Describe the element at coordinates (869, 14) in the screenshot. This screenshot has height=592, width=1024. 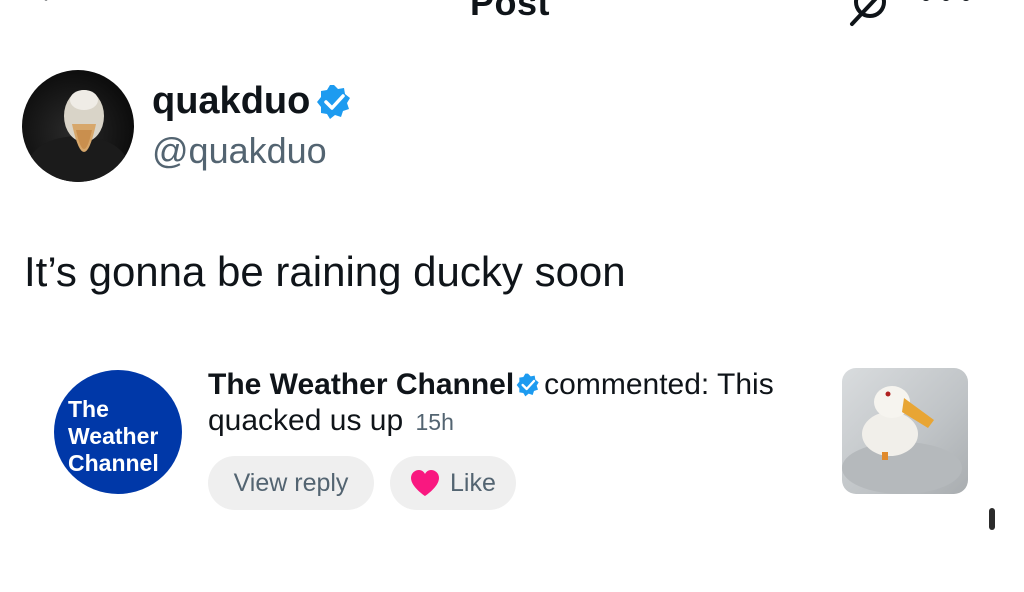
I see `grok-icon` at that location.